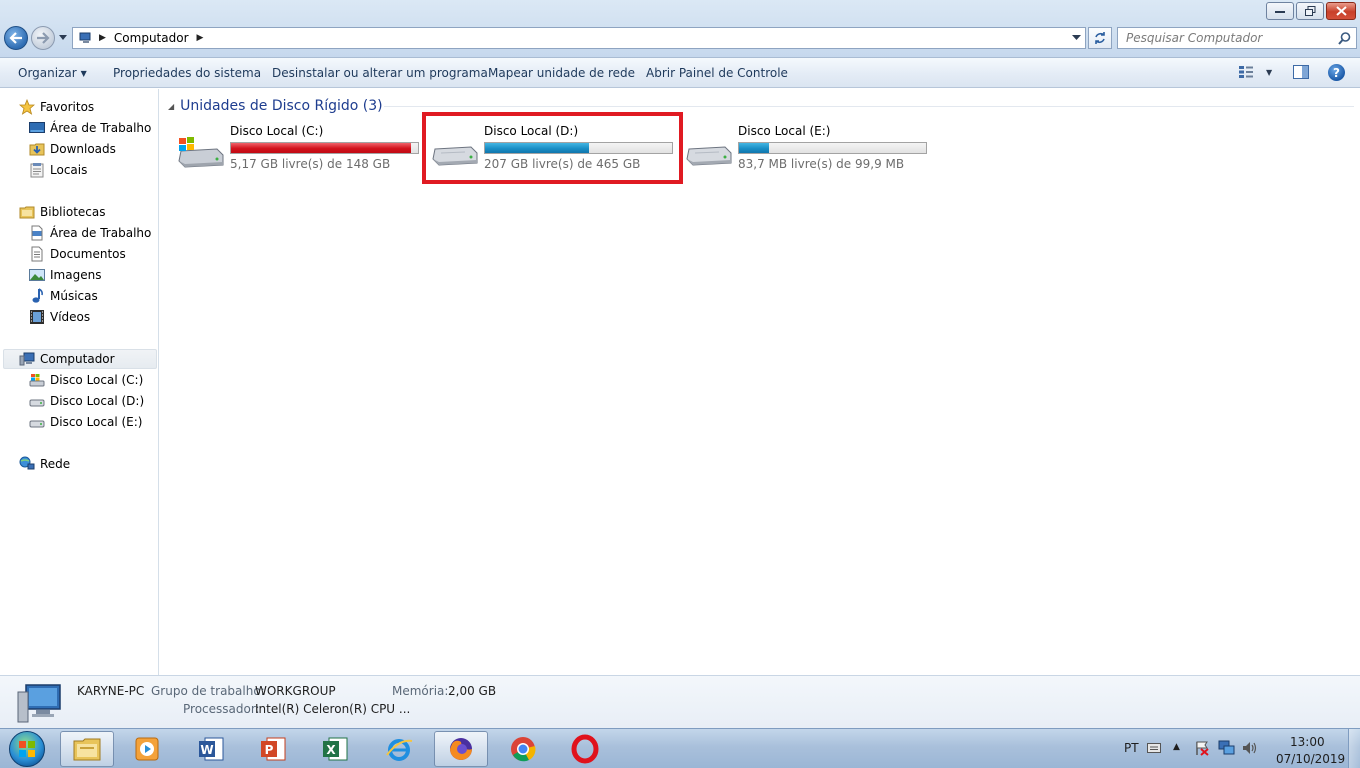  I want to click on taskbar-excel: X, so click(335, 749).